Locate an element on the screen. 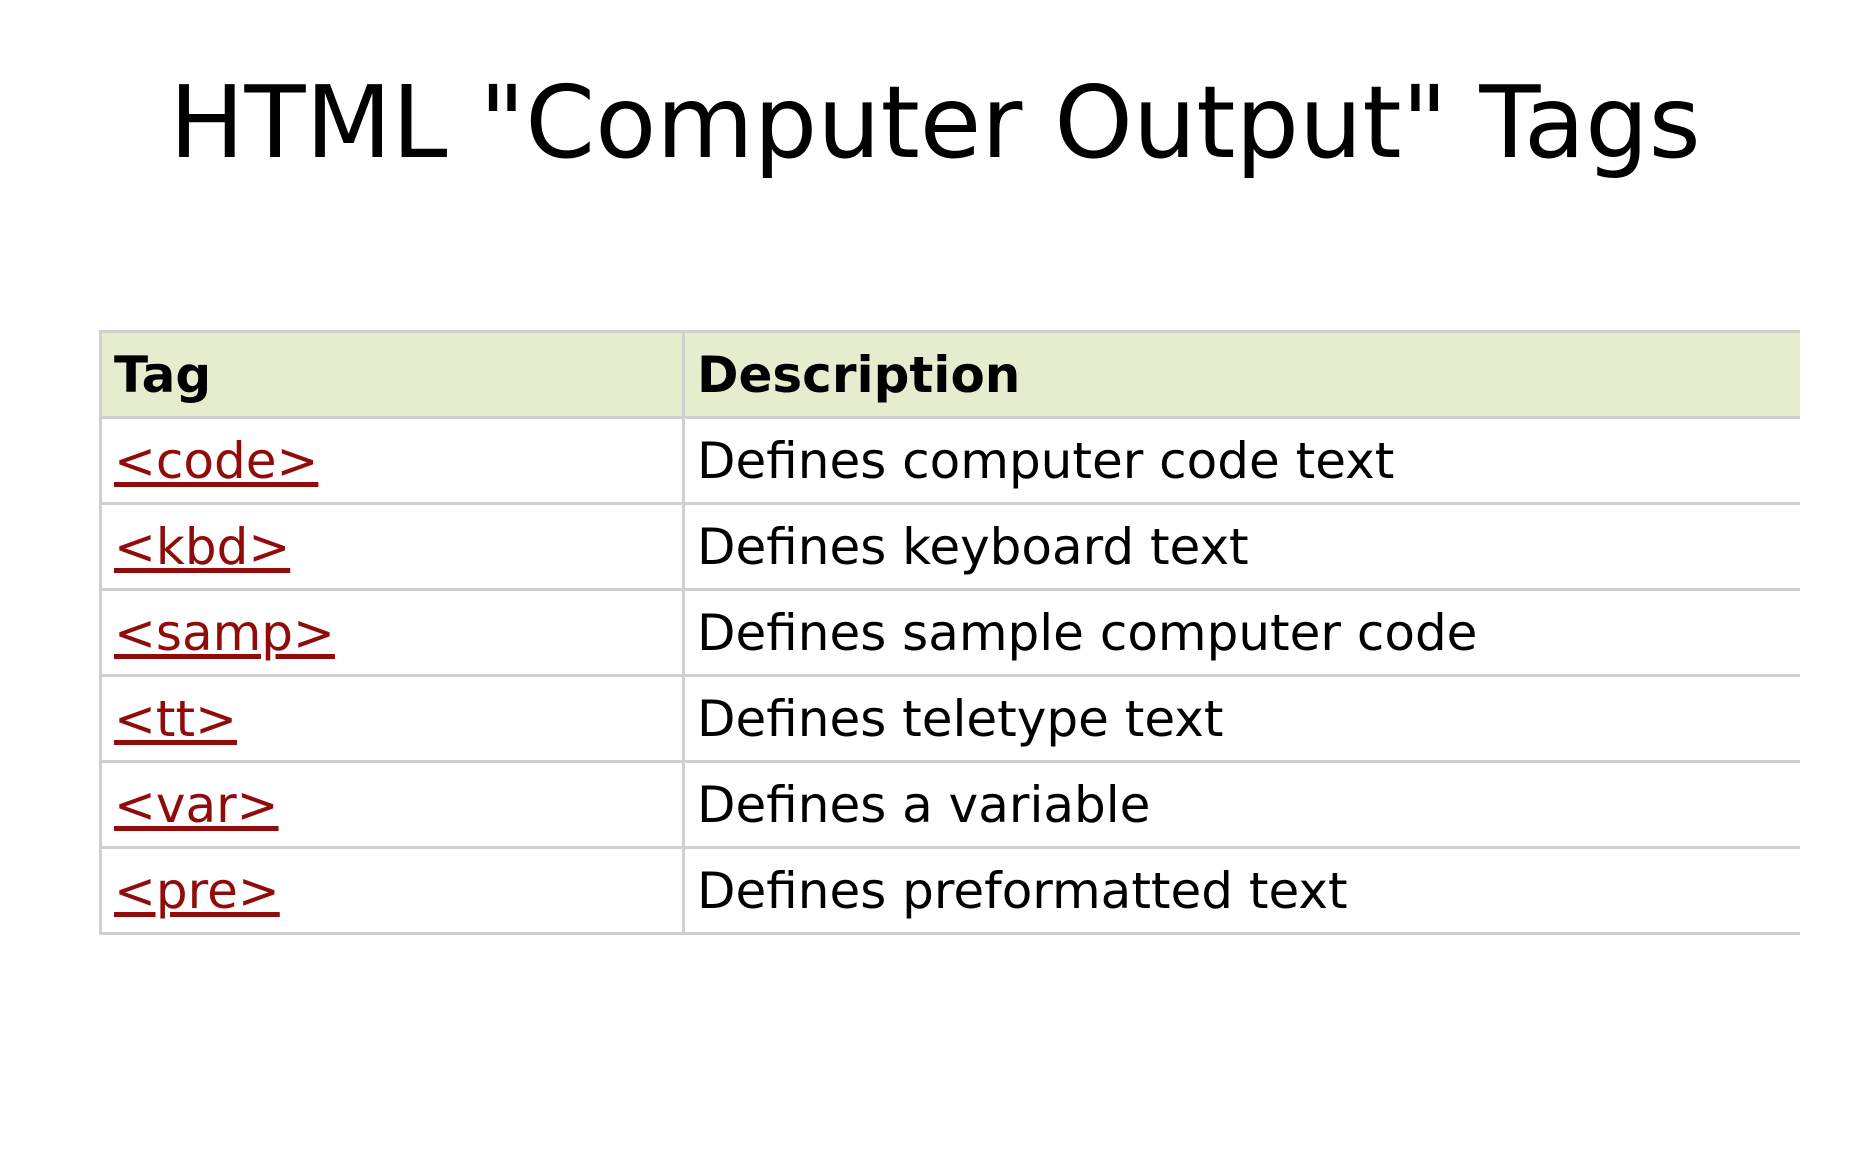  table-header-row: Tag Description is located at coordinates (949, 374).